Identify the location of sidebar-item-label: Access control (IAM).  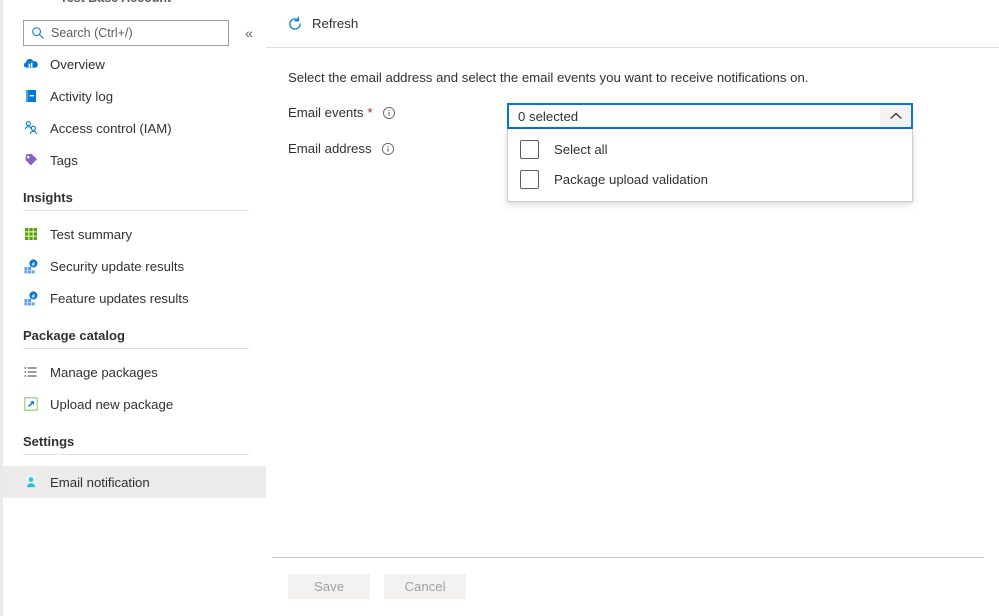
(111, 128).